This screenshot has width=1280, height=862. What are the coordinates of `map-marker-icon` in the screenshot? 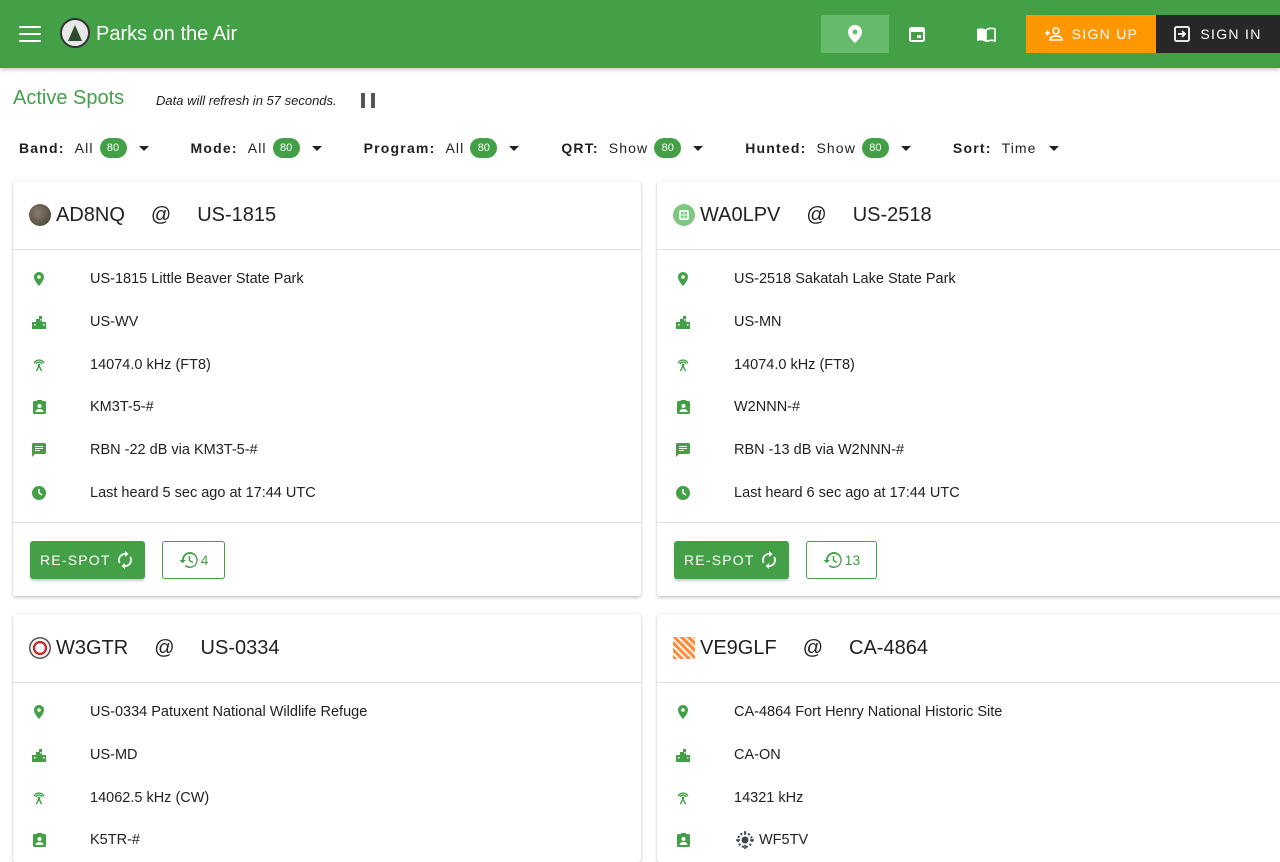 It's located at (683, 712).